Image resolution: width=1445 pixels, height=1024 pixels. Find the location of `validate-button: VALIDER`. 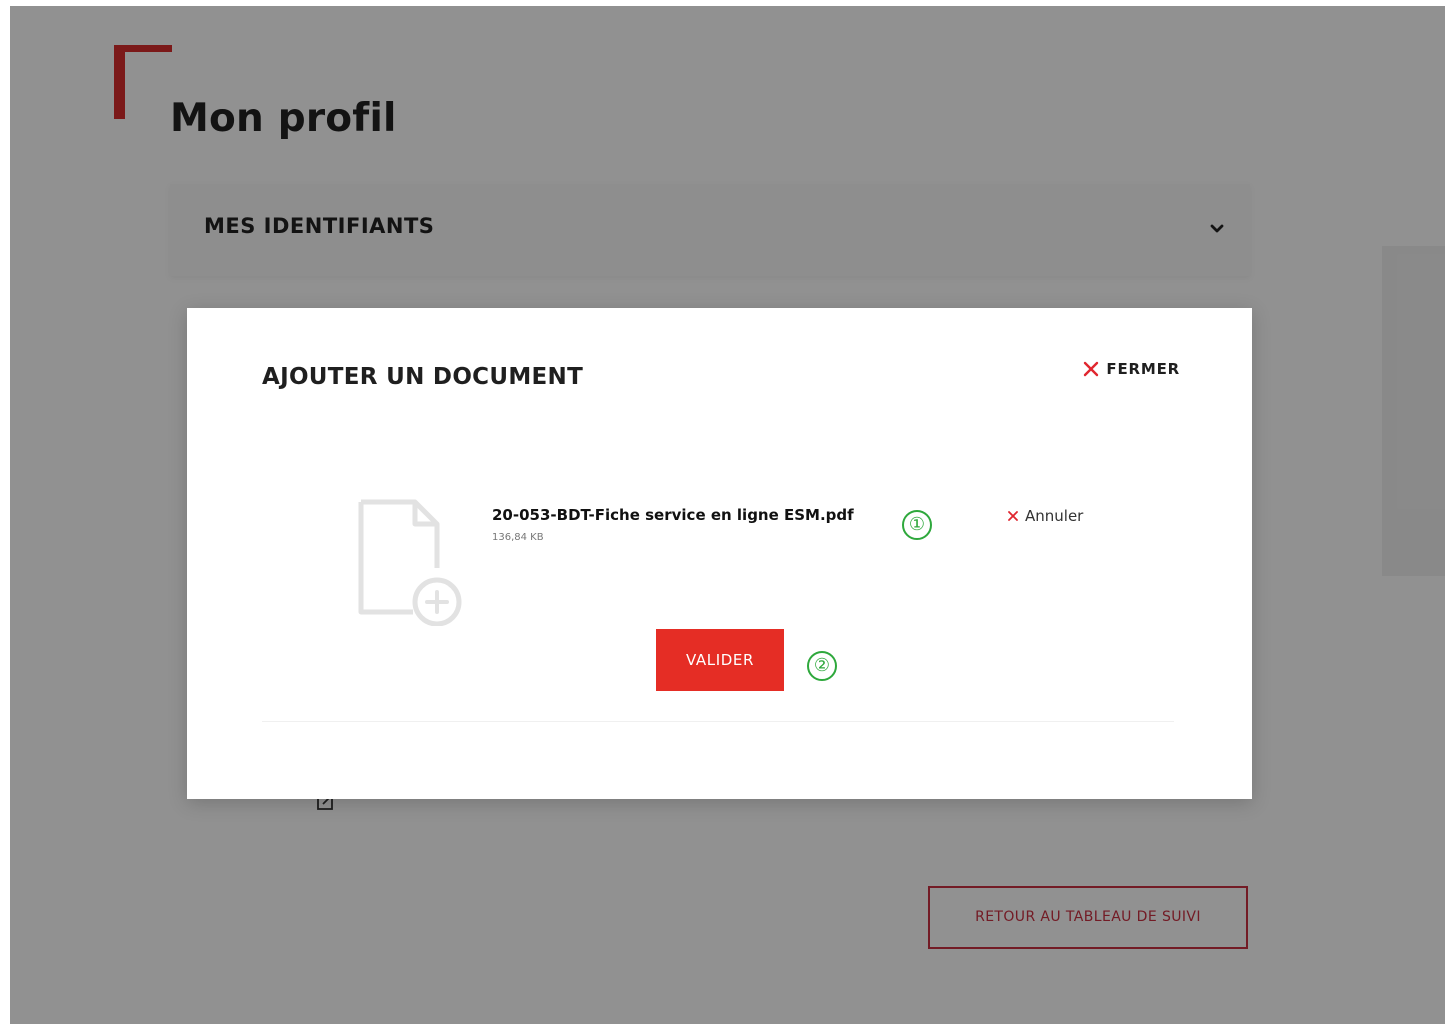

validate-button: VALIDER is located at coordinates (720, 660).